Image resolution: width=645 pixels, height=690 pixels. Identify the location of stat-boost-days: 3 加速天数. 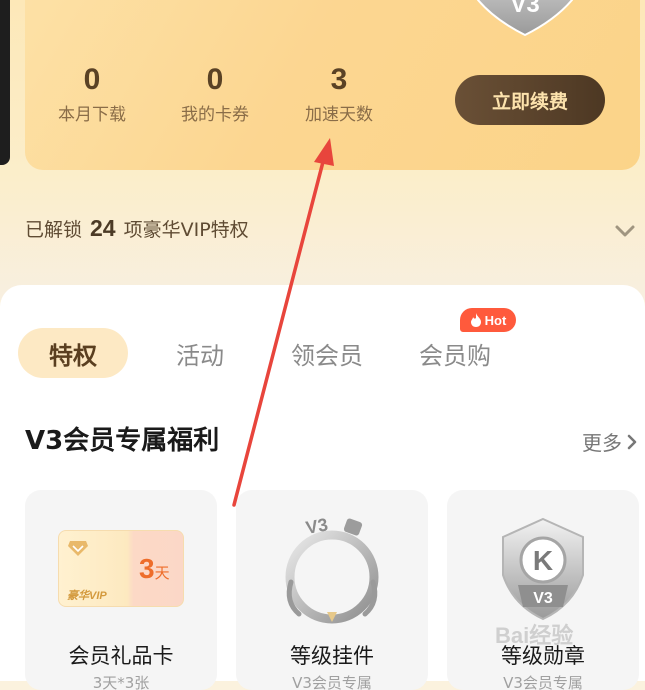
(339, 92).